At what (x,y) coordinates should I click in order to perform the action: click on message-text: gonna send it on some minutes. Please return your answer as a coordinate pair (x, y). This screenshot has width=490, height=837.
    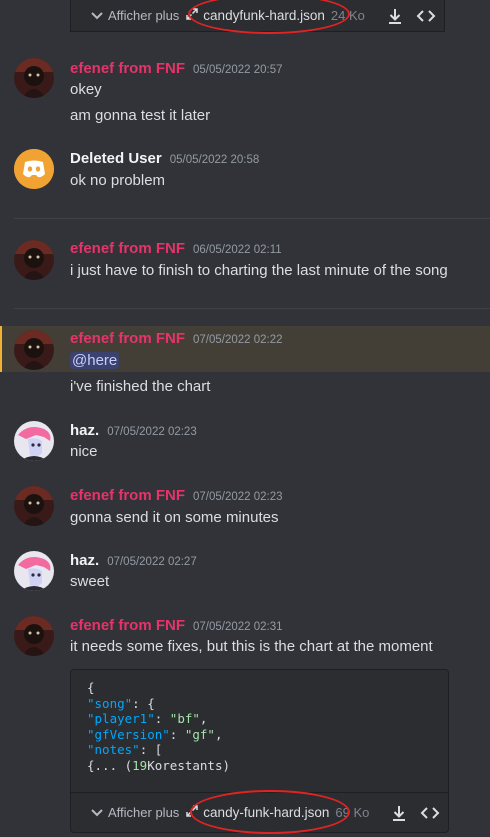
    Looking at the image, I should click on (174, 517).